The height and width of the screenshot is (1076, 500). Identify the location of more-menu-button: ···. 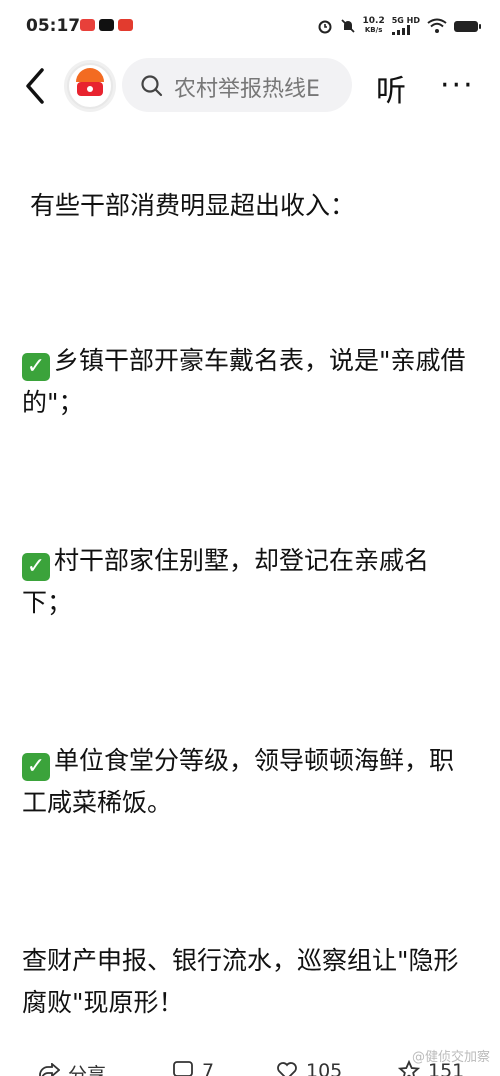
(457, 85).